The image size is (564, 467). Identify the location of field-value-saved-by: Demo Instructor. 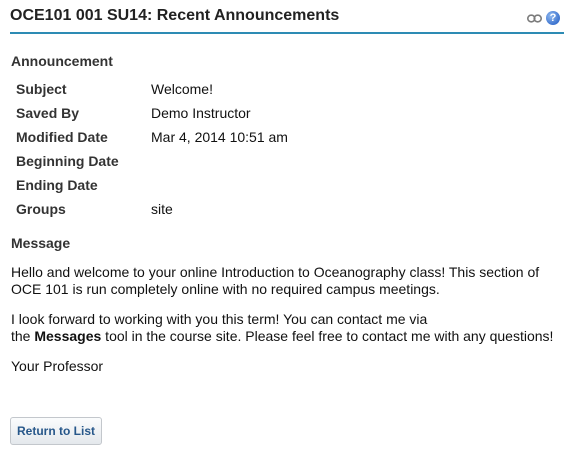
(201, 113).